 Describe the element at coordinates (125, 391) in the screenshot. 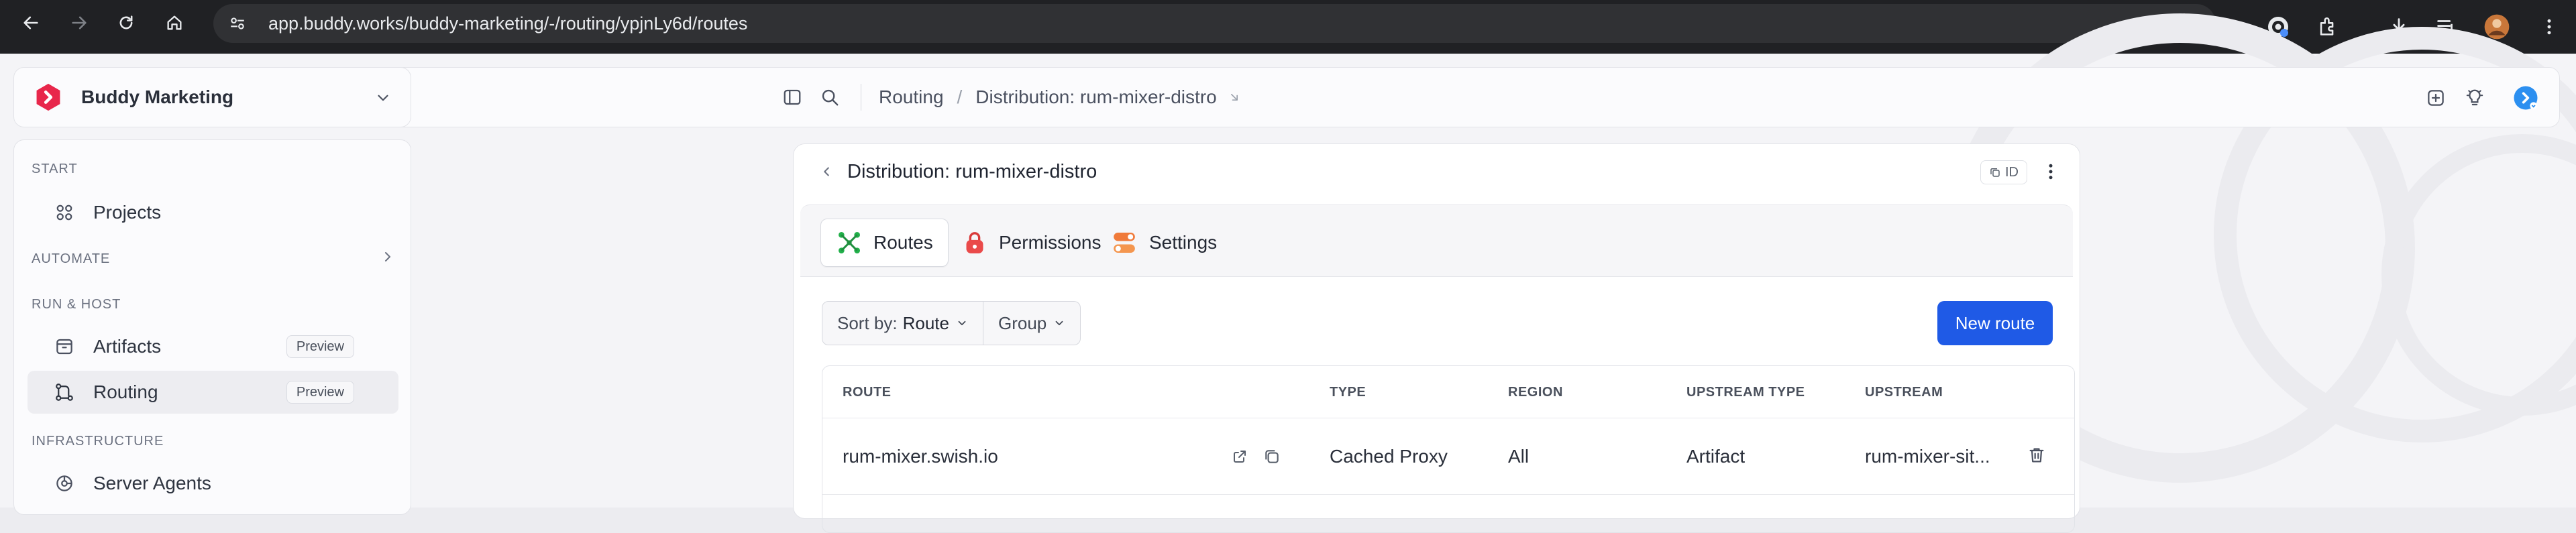

I see `sidebar-item-label: Routing` at that location.